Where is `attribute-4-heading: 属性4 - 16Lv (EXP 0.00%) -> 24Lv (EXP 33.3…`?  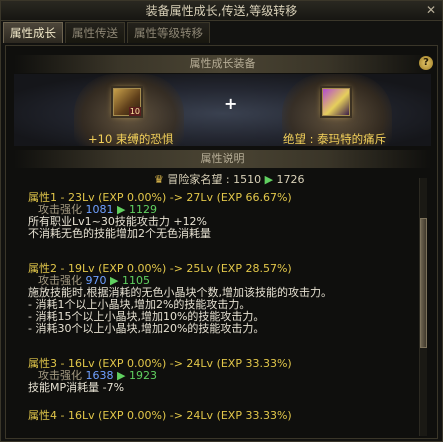 attribute-4-heading: 属性4 - 16Lv (EXP 0.00%) -> 24Lv (EXP 33.3… is located at coordinates (218, 416).